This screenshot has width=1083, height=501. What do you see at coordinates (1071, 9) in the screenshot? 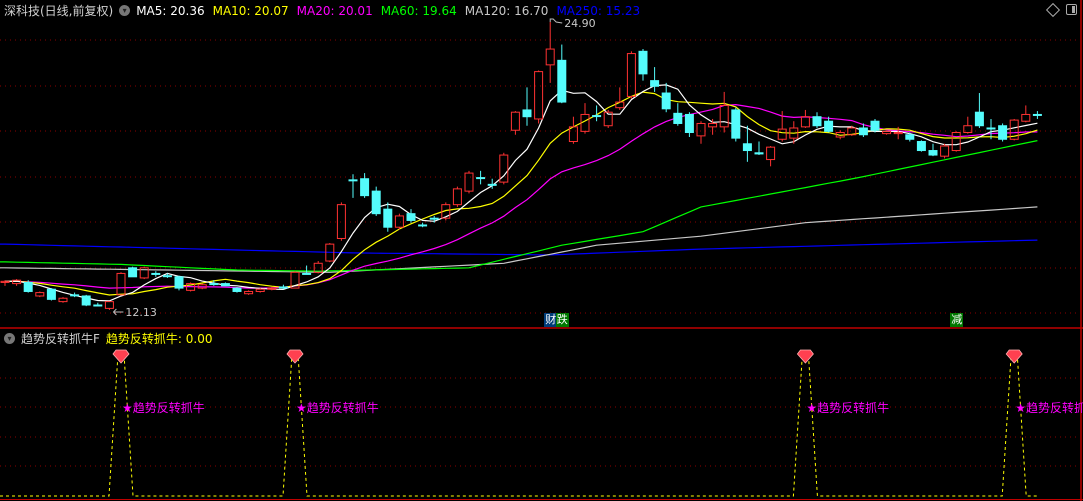
I see `panel-toggle-icon` at bounding box center [1071, 9].